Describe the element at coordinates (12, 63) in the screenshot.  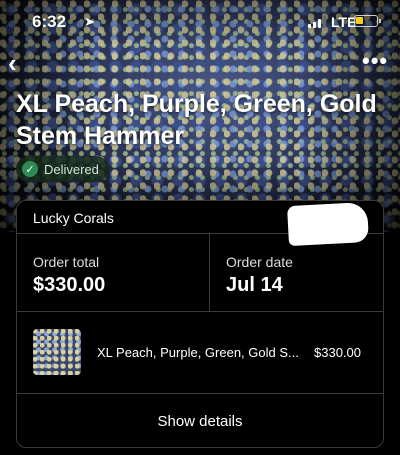
I see `back-chevron-icon: ‹` at that location.